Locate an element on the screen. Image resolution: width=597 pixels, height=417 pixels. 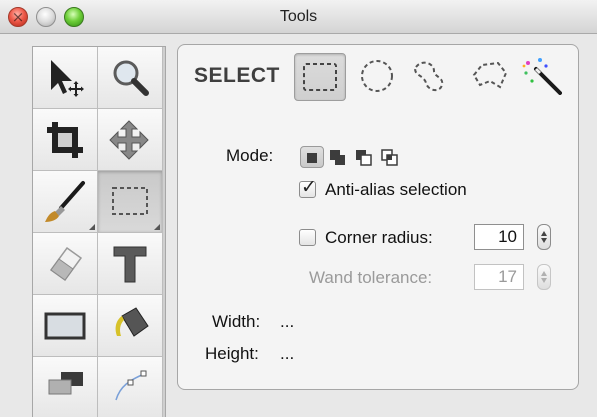
wand-tolerance-field: 17 is located at coordinates (499, 277).